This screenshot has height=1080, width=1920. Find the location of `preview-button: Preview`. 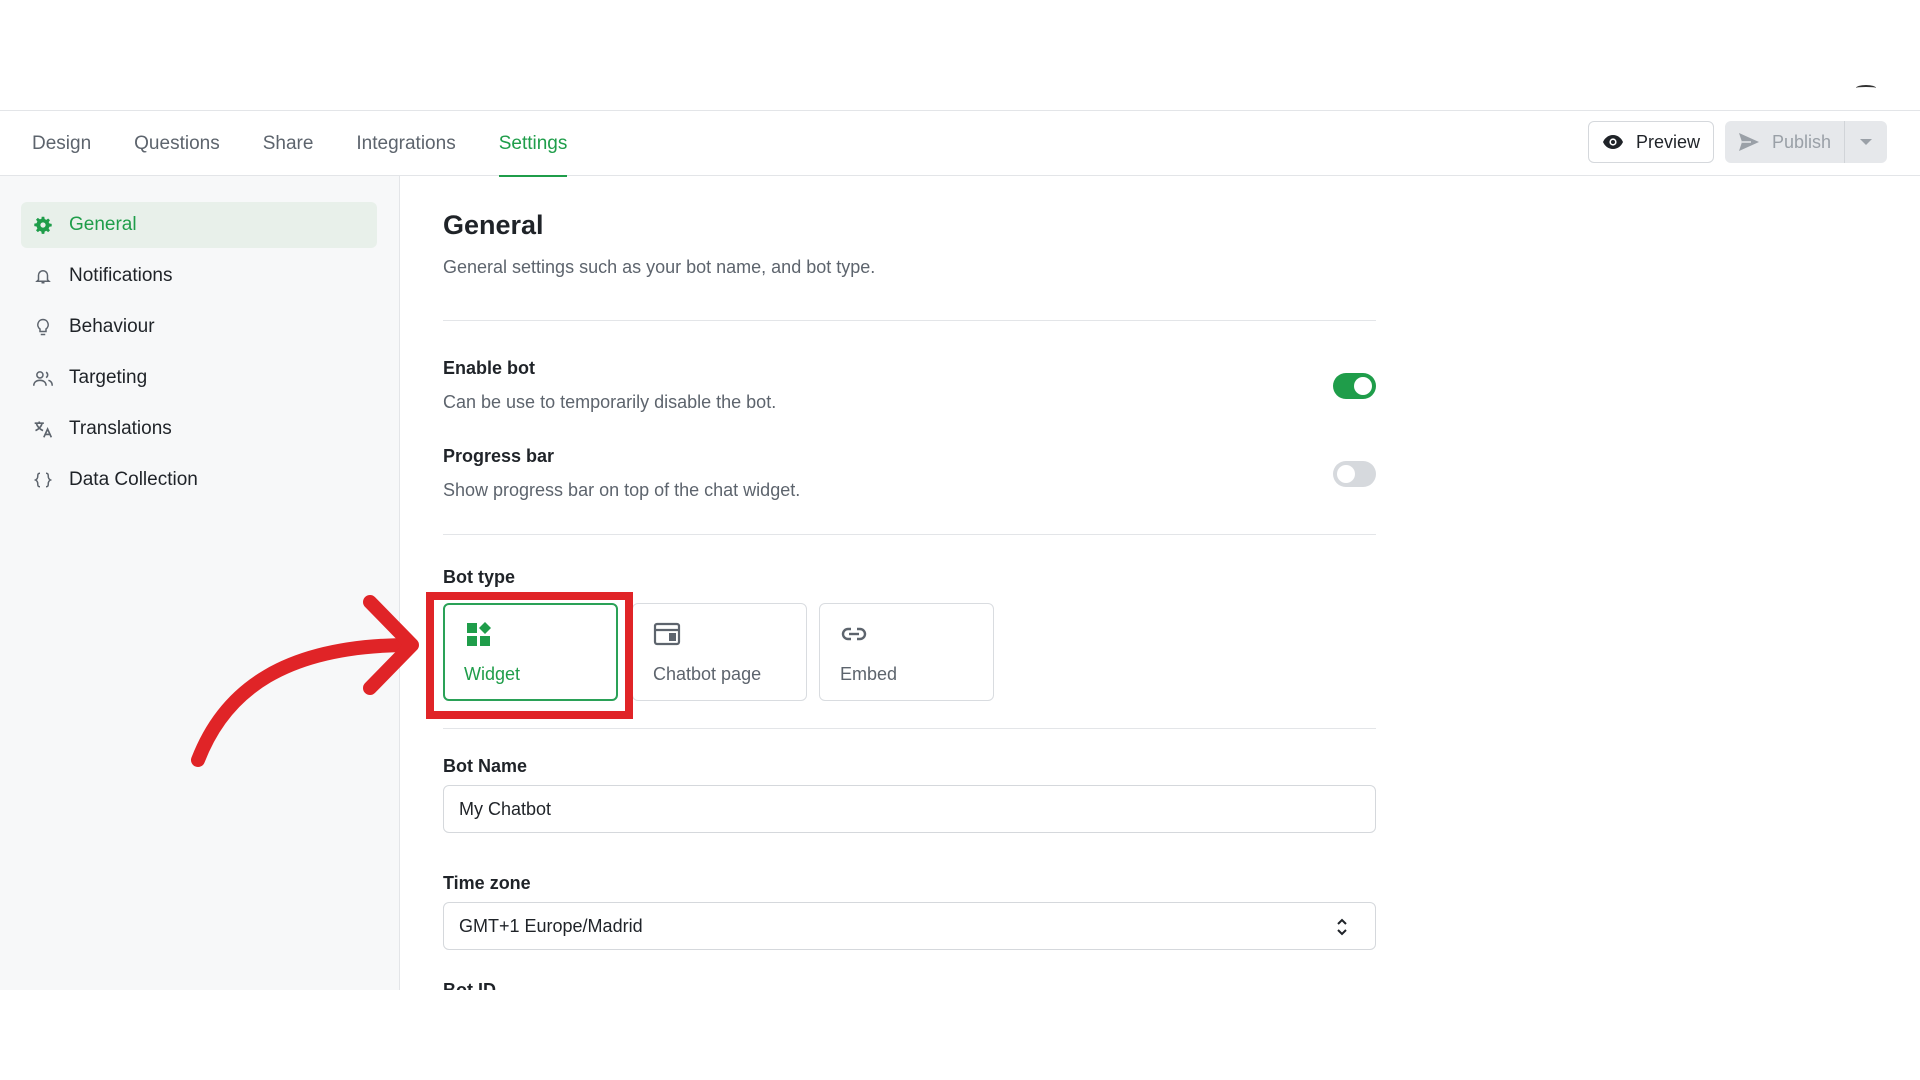

preview-button: Preview is located at coordinates (1651, 142).